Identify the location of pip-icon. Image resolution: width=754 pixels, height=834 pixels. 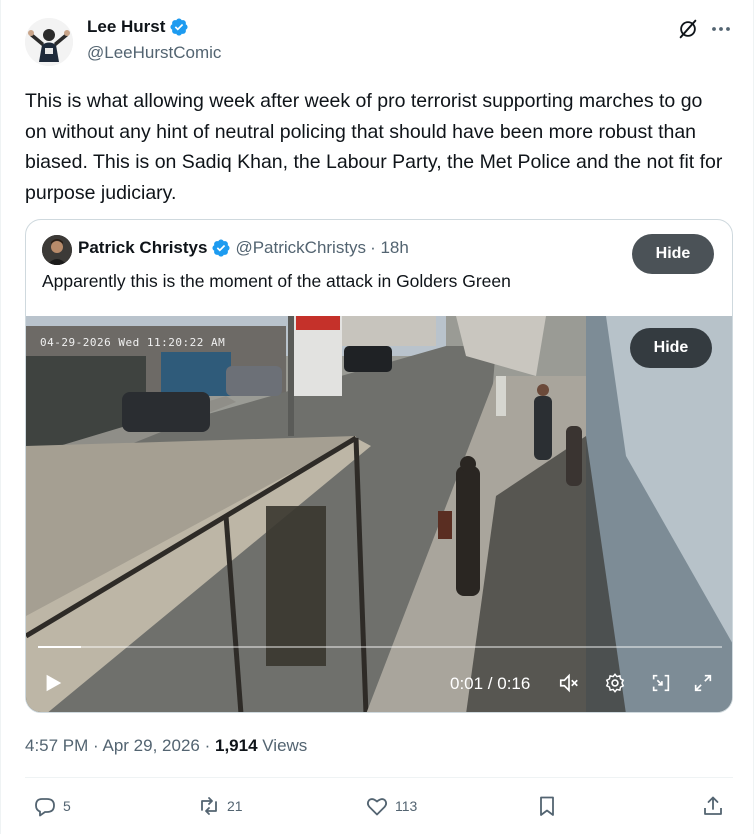
(661, 683).